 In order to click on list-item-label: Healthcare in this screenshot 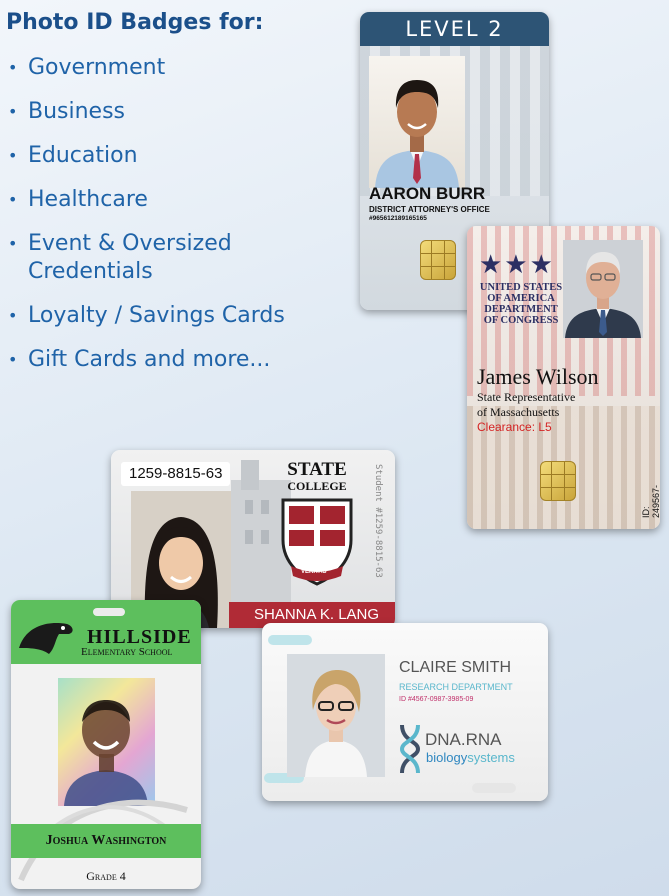, I will do `click(88, 199)`.